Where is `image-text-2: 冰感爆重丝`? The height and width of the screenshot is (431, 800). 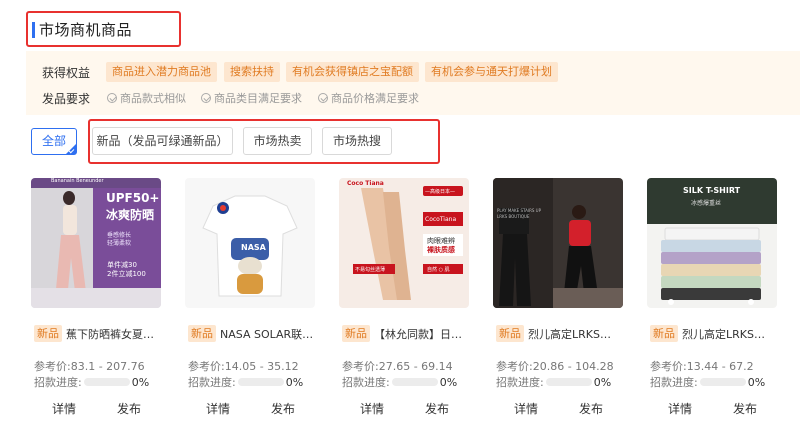
image-text-2: 冰感爆重丝 is located at coordinates (706, 203).